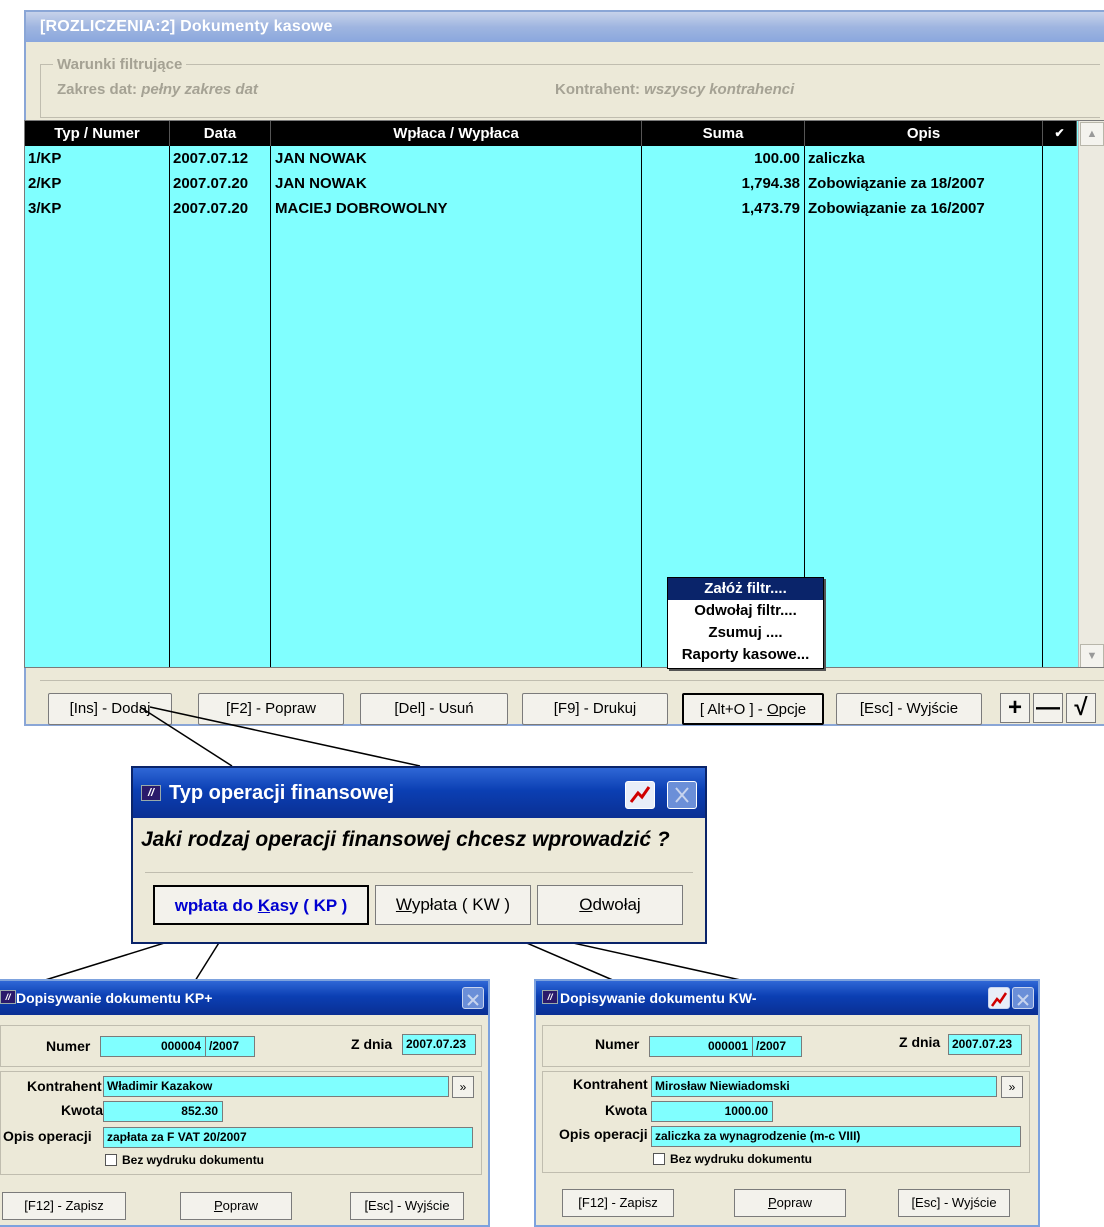 The width and height of the screenshot is (1104, 1227). I want to click on col-header-desc: Opis, so click(924, 133).